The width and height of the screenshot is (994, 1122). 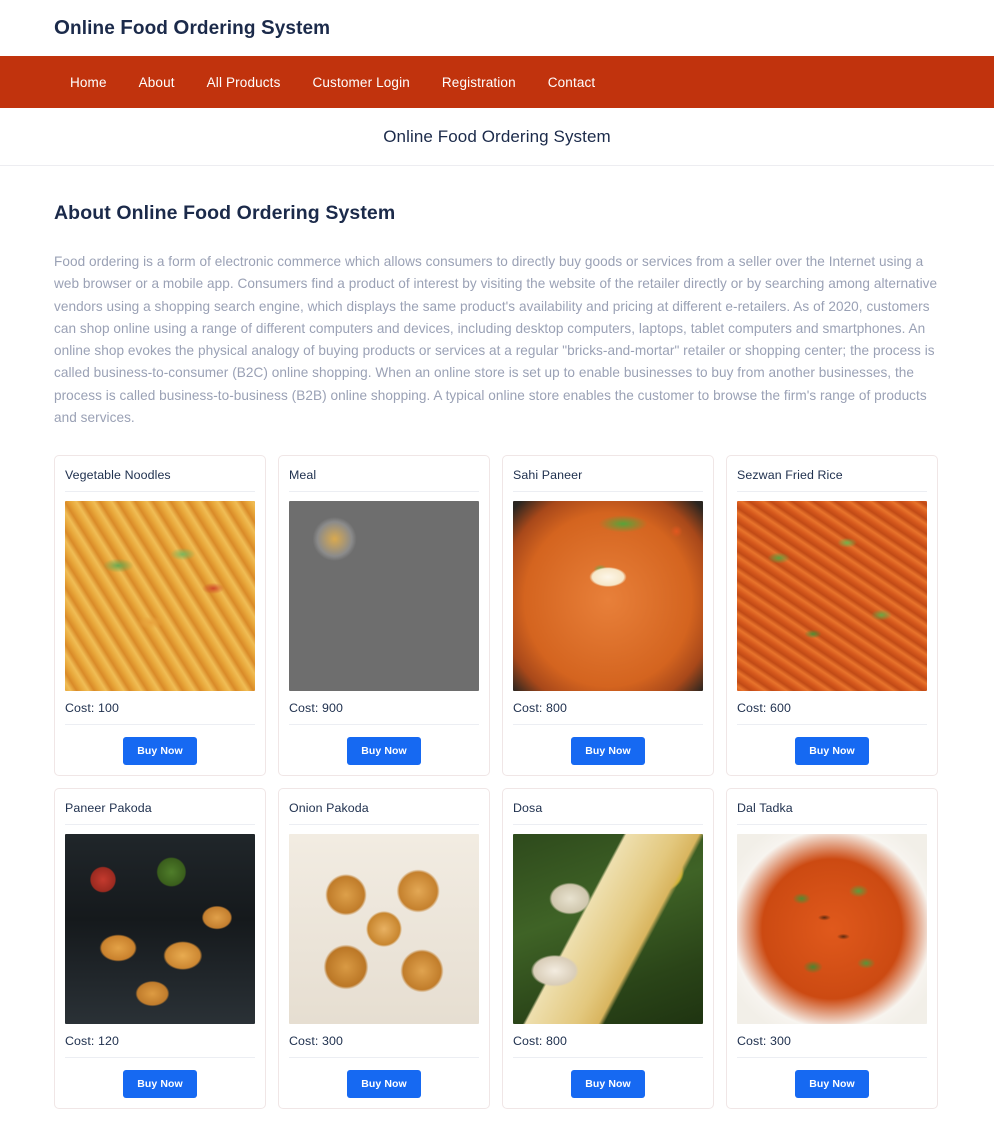 I want to click on meal-thali-photo, so click(x=384, y=596).